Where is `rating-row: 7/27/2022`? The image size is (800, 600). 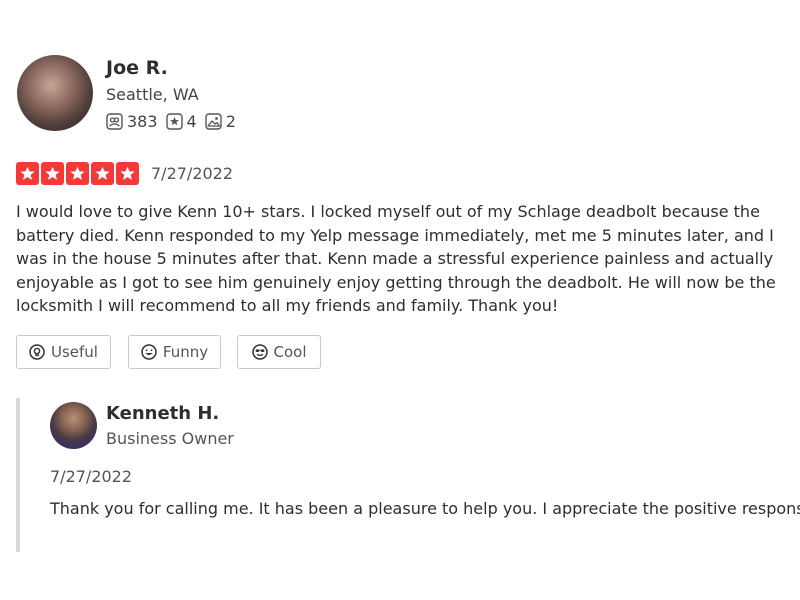
rating-row: 7/27/2022 is located at coordinates (124, 173).